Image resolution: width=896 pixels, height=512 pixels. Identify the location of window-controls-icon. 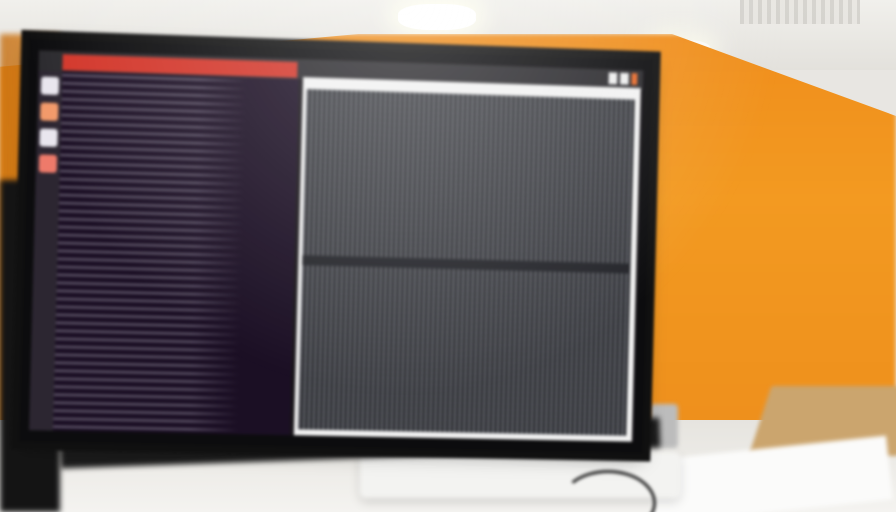
(623, 79).